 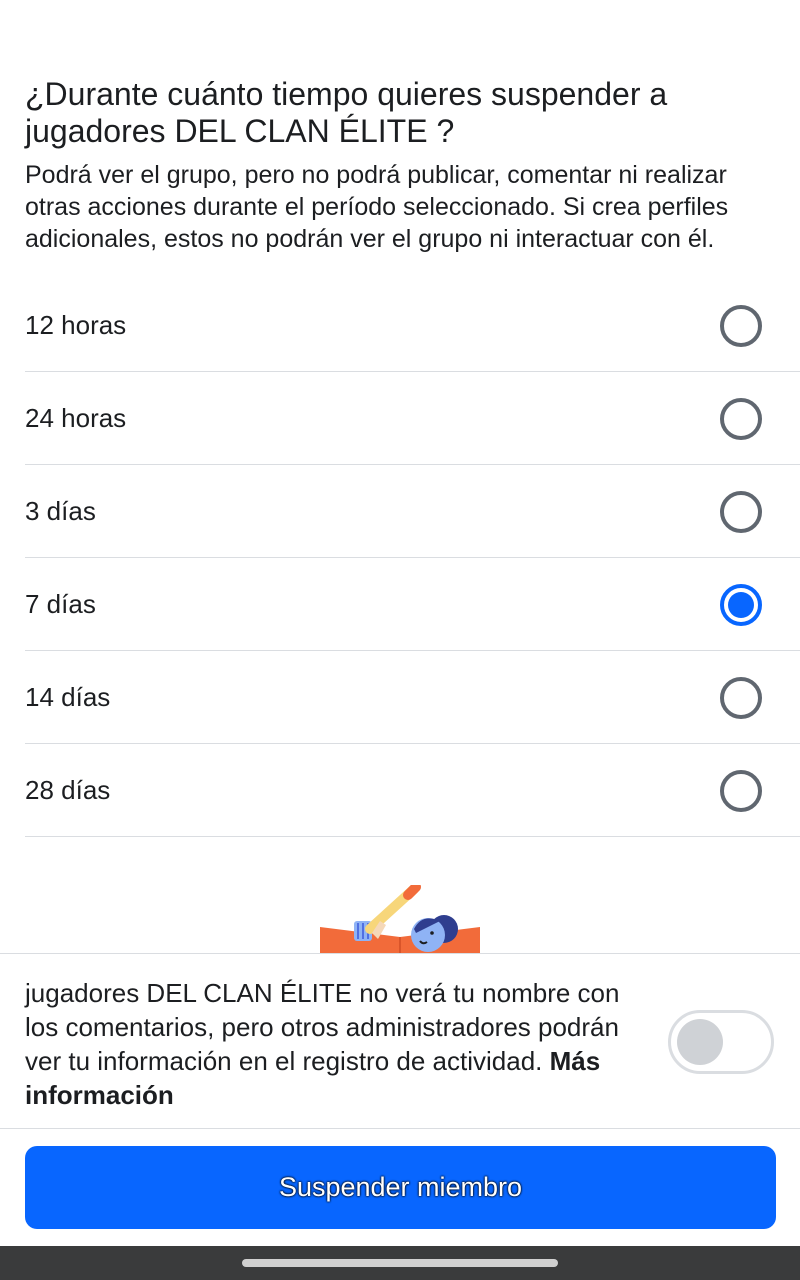 What do you see at coordinates (412, 790) in the screenshot?
I see `duration-option-28d: 28 días` at bounding box center [412, 790].